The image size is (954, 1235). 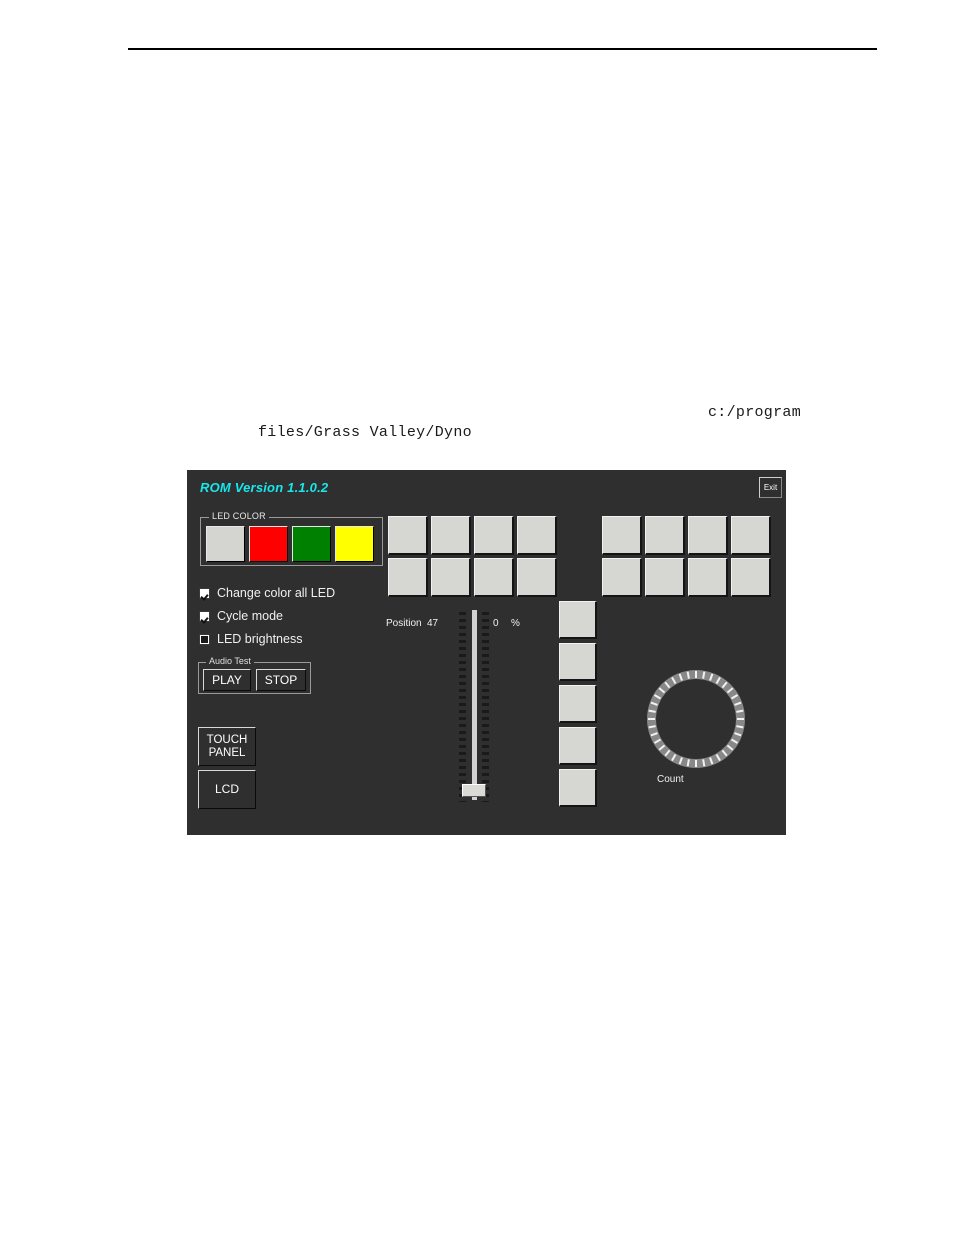 What do you see at coordinates (474, 790) in the screenshot?
I see `slider-thumb` at bounding box center [474, 790].